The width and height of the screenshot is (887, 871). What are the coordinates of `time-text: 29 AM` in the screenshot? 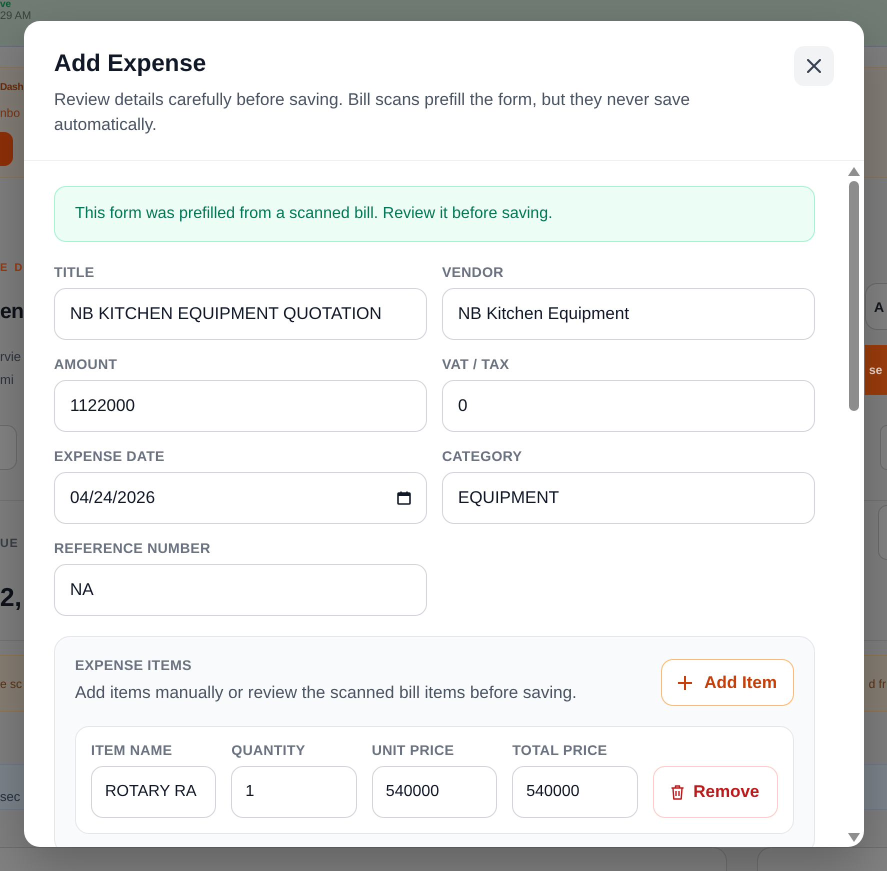 It's located at (16, 16).